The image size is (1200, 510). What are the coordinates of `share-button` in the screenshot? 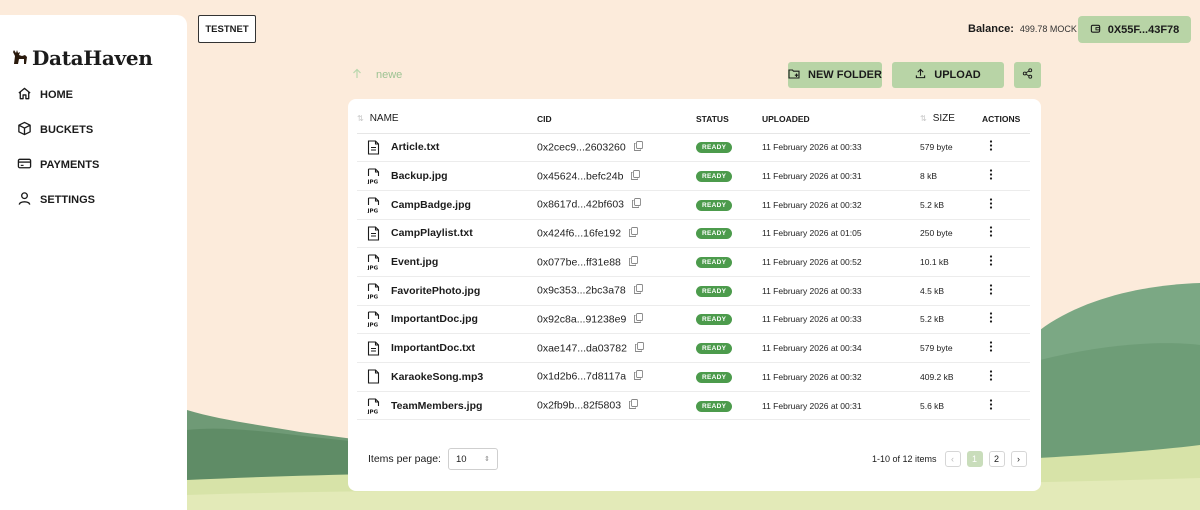 It's located at (1027, 75).